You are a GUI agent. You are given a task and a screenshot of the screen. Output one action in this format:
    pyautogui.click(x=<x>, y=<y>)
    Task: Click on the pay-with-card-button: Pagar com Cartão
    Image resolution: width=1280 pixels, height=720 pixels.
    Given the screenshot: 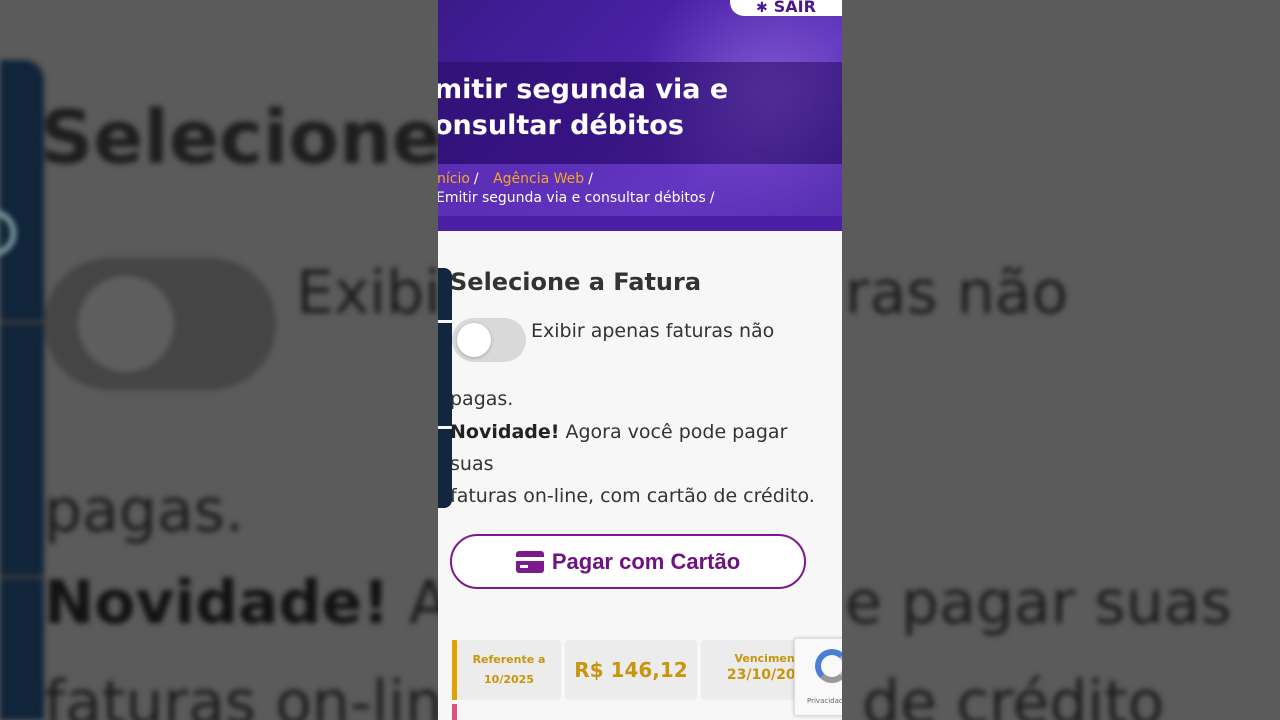 What is the action you would take?
    pyautogui.click(x=628, y=561)
    